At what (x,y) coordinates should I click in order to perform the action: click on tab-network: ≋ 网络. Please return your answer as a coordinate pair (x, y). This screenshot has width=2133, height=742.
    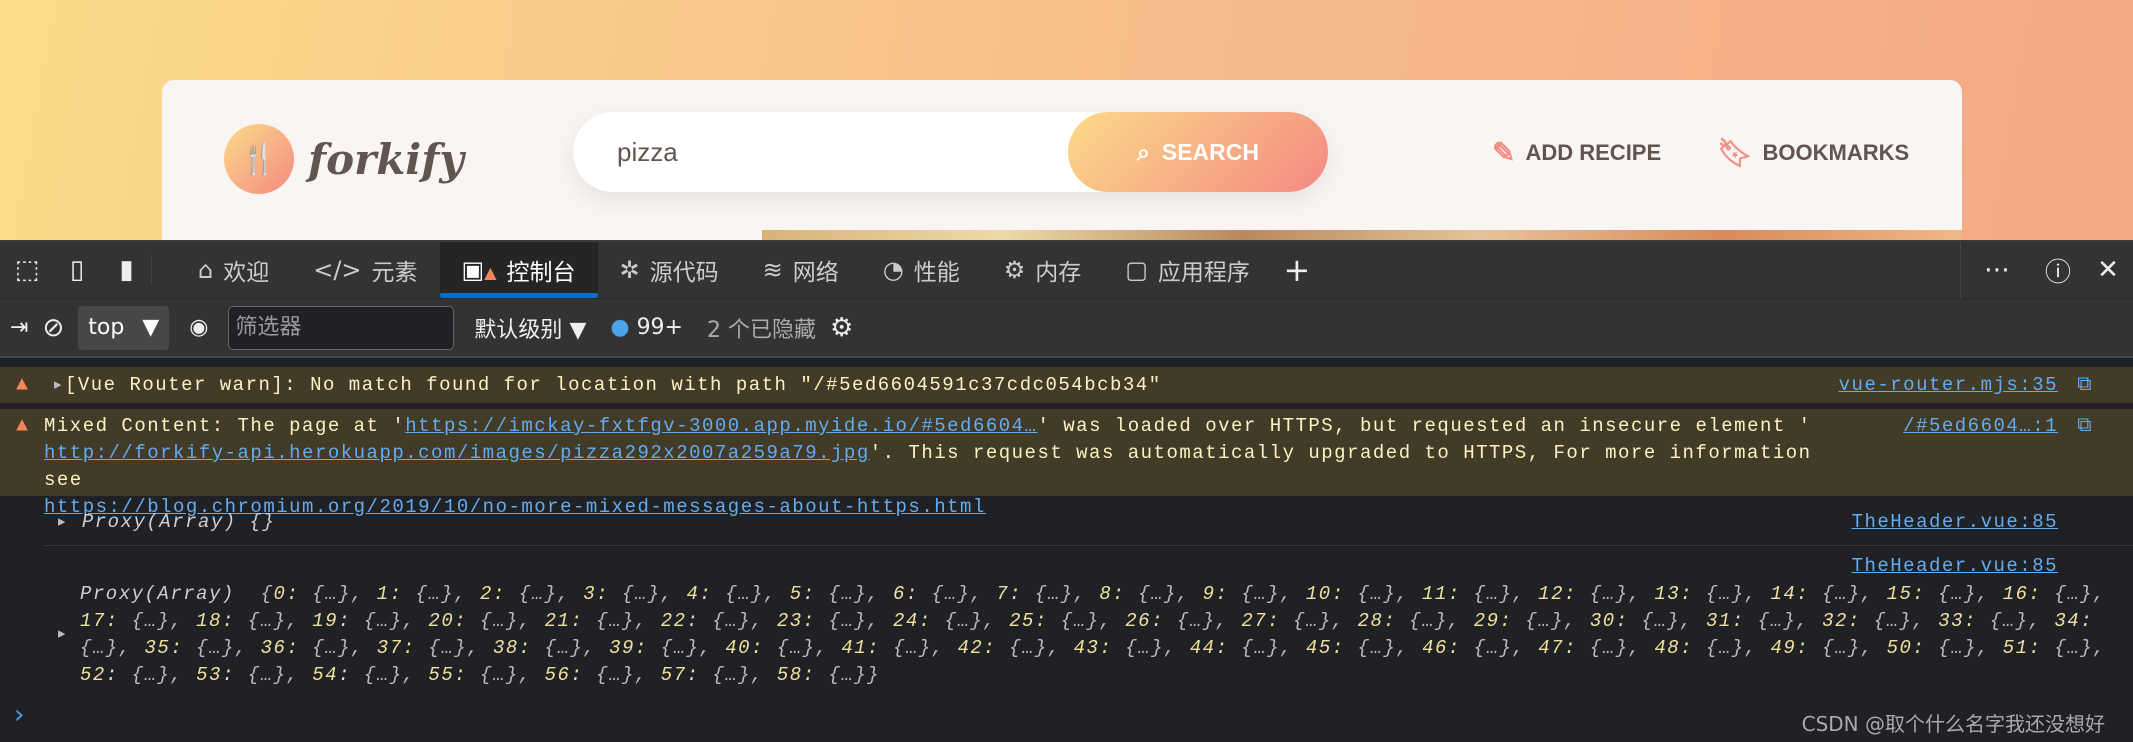
    Looking at the image, I should click on (801, 270).